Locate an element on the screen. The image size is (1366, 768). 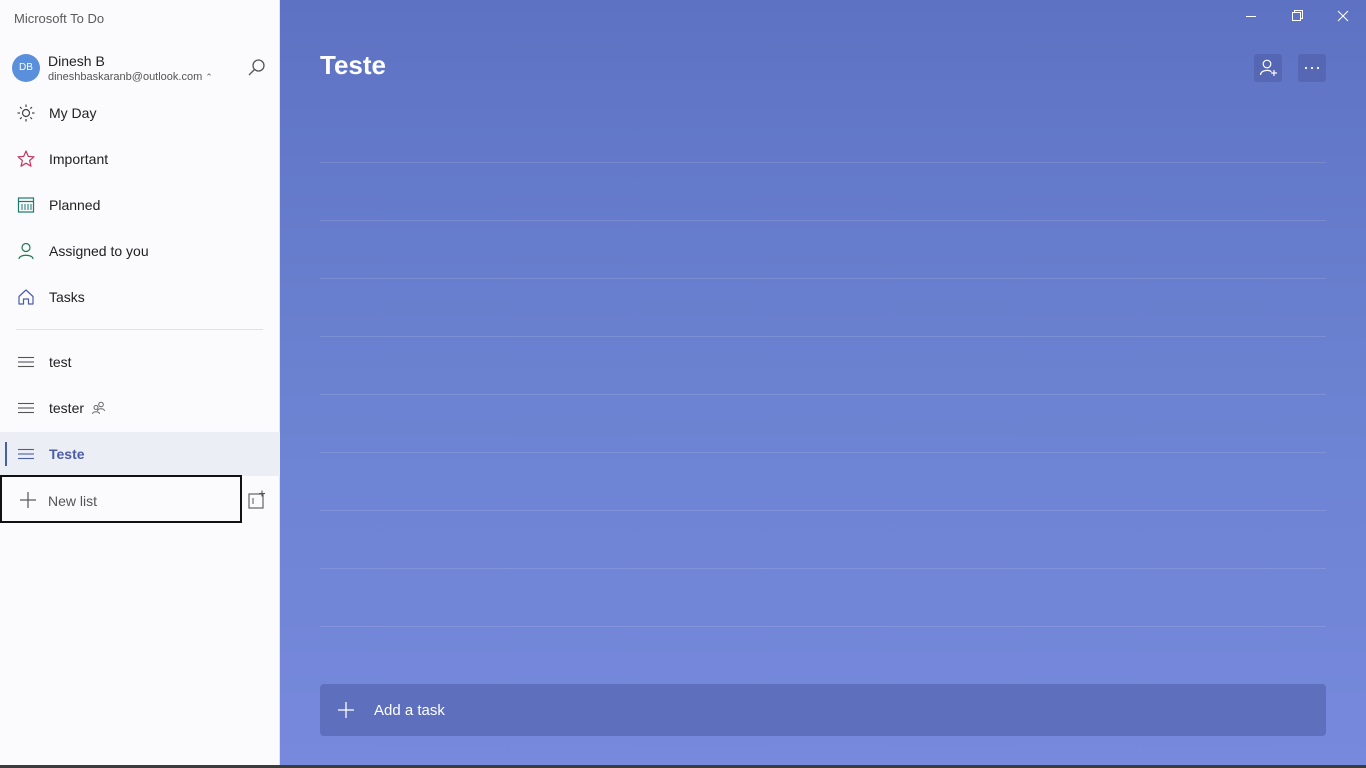
restore-icon is located at coordinates (1297, 16).